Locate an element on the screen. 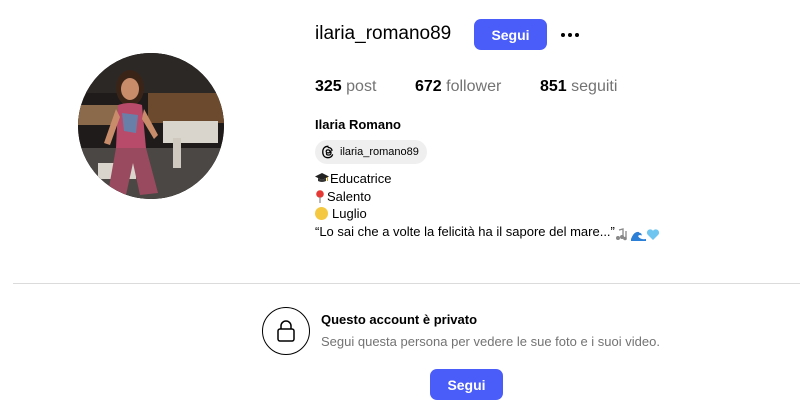 This screenshot has width=800, height=412. location-pin-icon is located at coordinates (320, 196).